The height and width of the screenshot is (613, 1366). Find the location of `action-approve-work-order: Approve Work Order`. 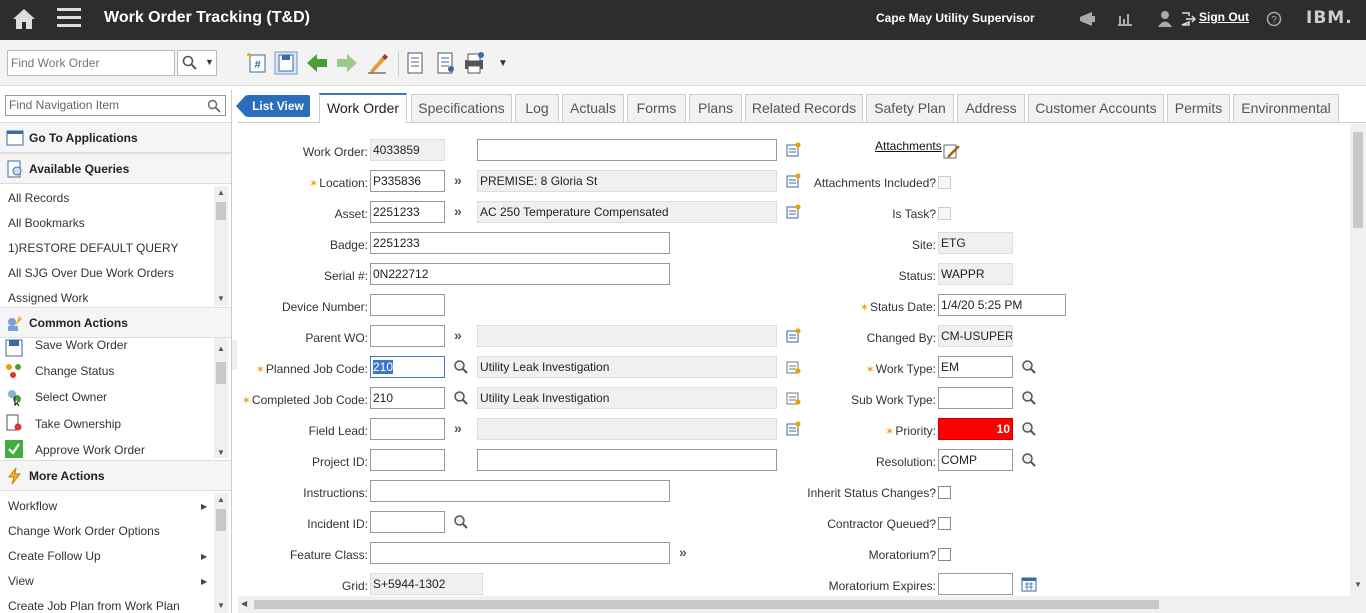

action-approve-work-order: Approve Work Order is located at coordinates (90, 450).